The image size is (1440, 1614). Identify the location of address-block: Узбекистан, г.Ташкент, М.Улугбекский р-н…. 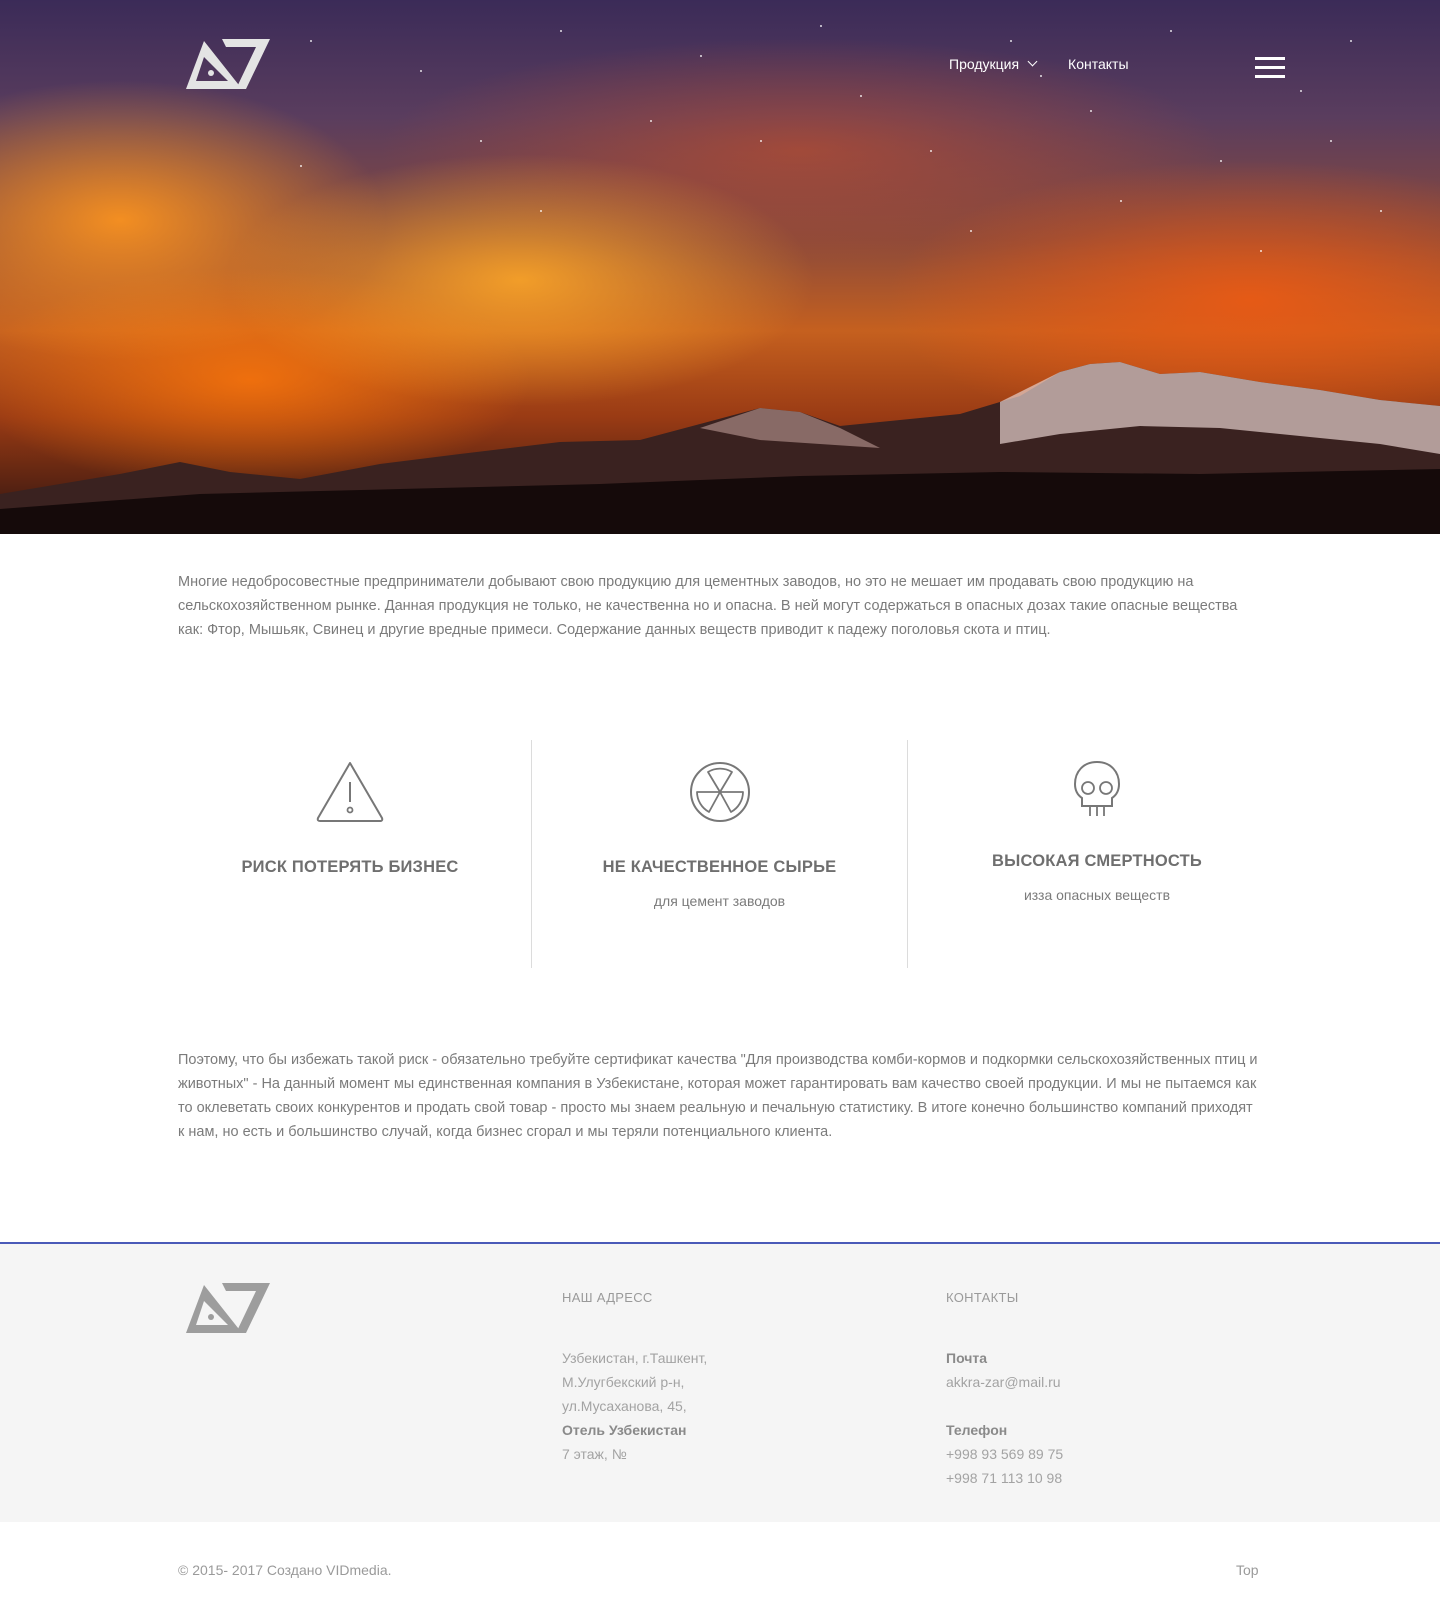
(634, 1406).